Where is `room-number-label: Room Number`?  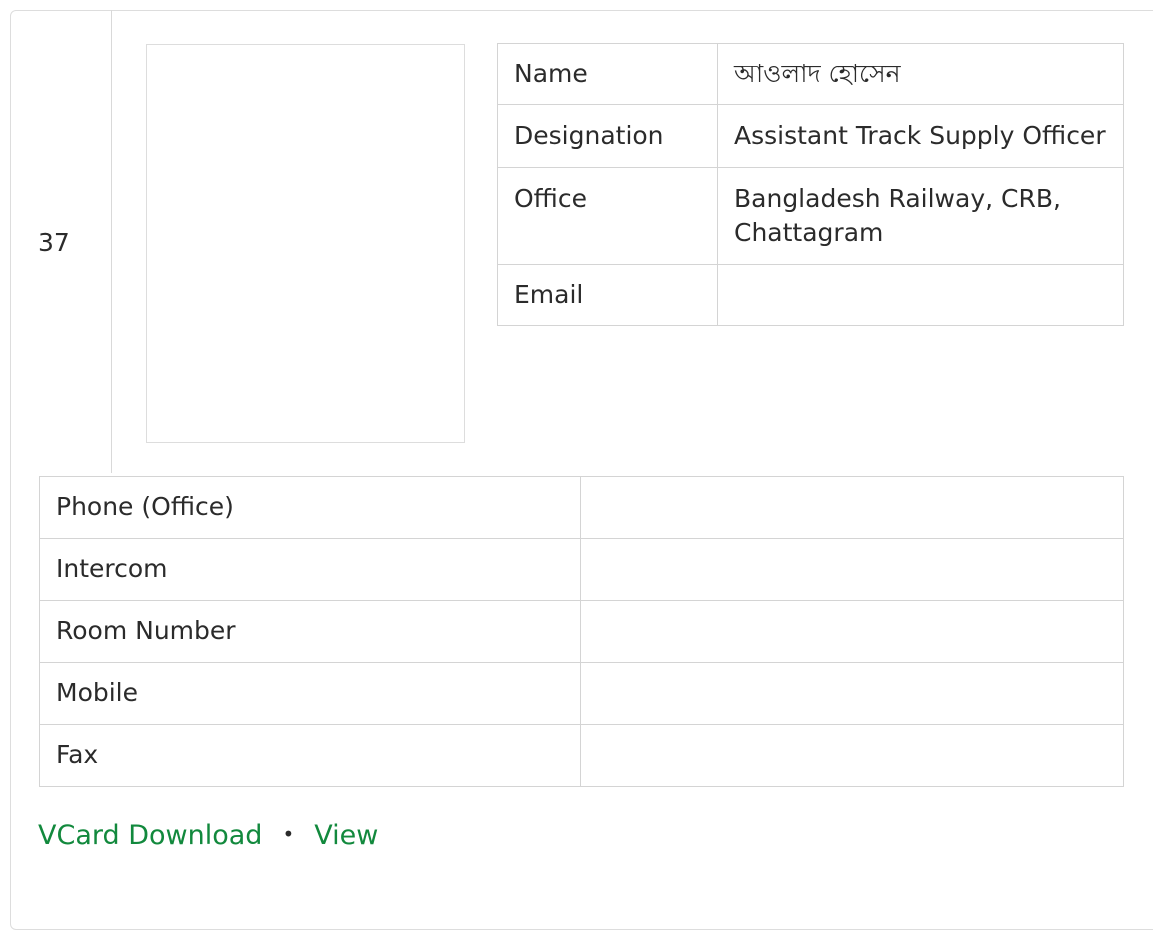 room-number-label: Room Number is located at coordinates (310, 631).